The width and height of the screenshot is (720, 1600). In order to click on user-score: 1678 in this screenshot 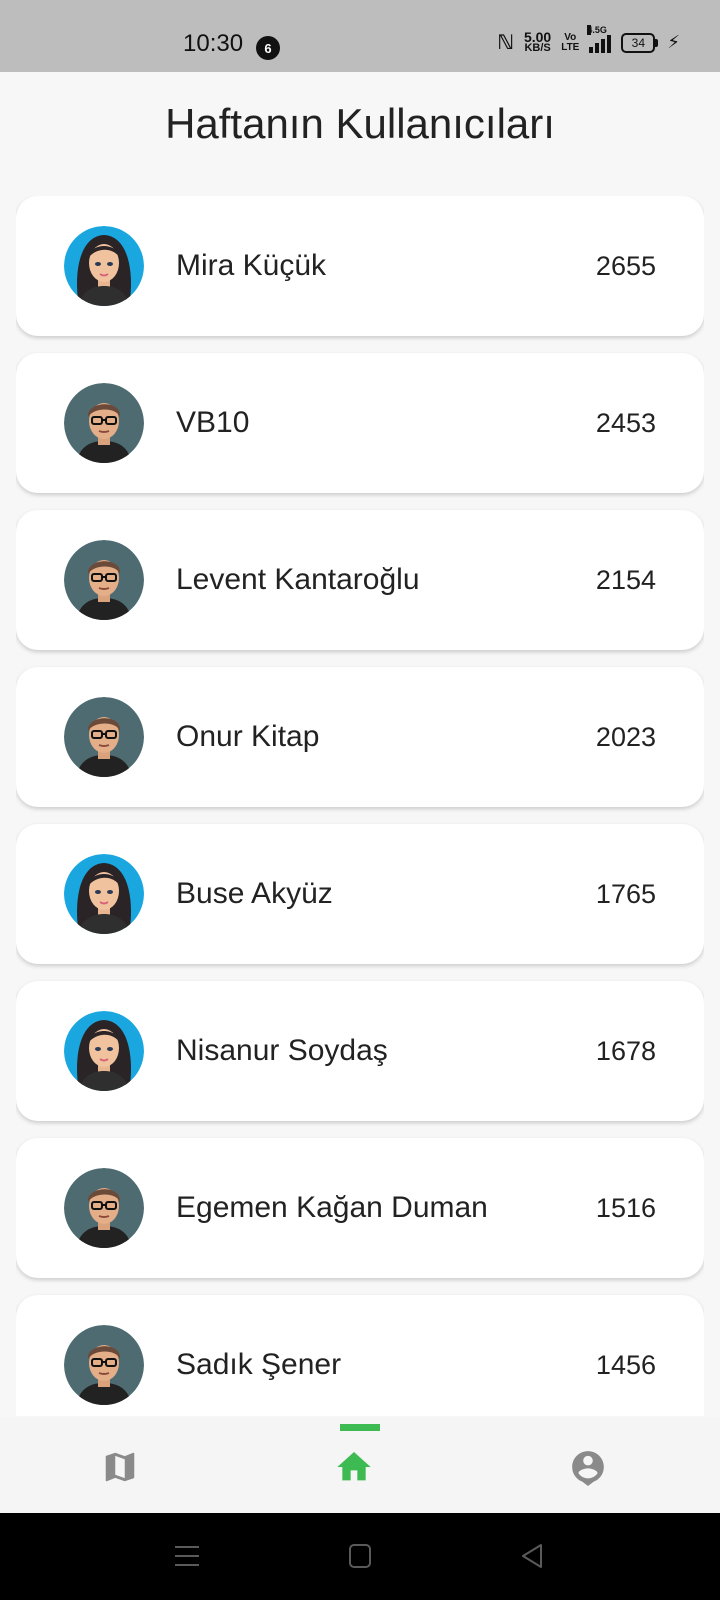, I will do `click(625, 1051)`.